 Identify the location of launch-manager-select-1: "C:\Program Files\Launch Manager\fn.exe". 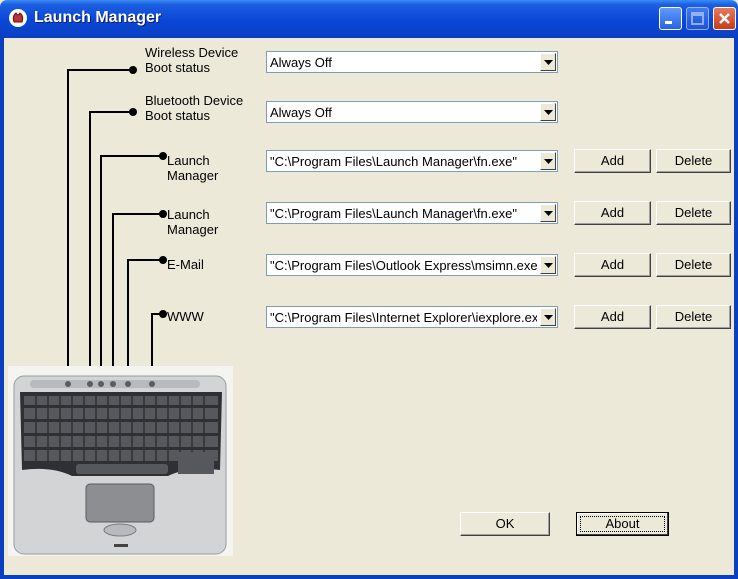
(412, 161).